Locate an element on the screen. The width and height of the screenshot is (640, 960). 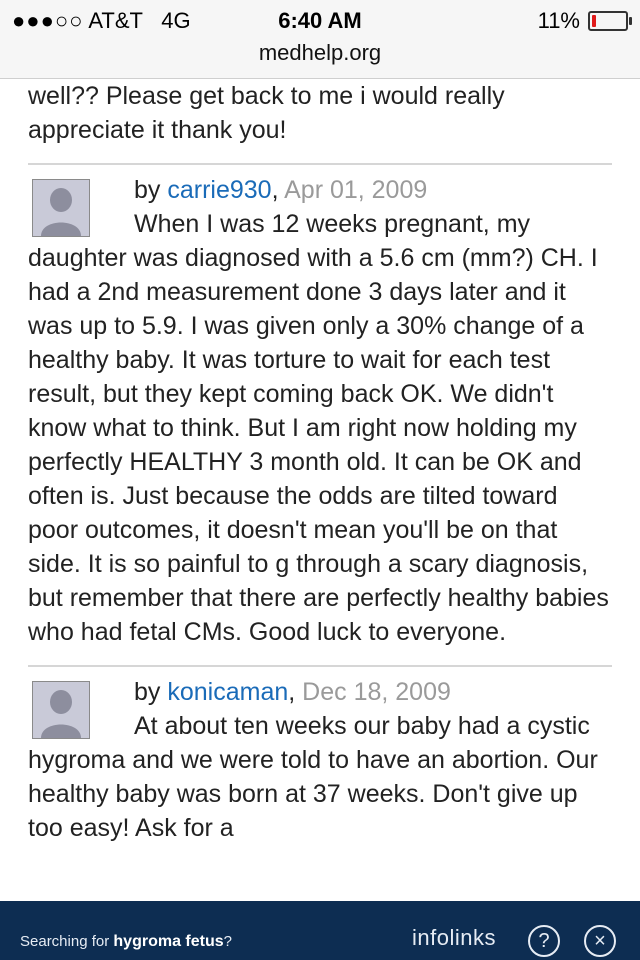
battery-percent: 11% is located at coordinates (558, 20).